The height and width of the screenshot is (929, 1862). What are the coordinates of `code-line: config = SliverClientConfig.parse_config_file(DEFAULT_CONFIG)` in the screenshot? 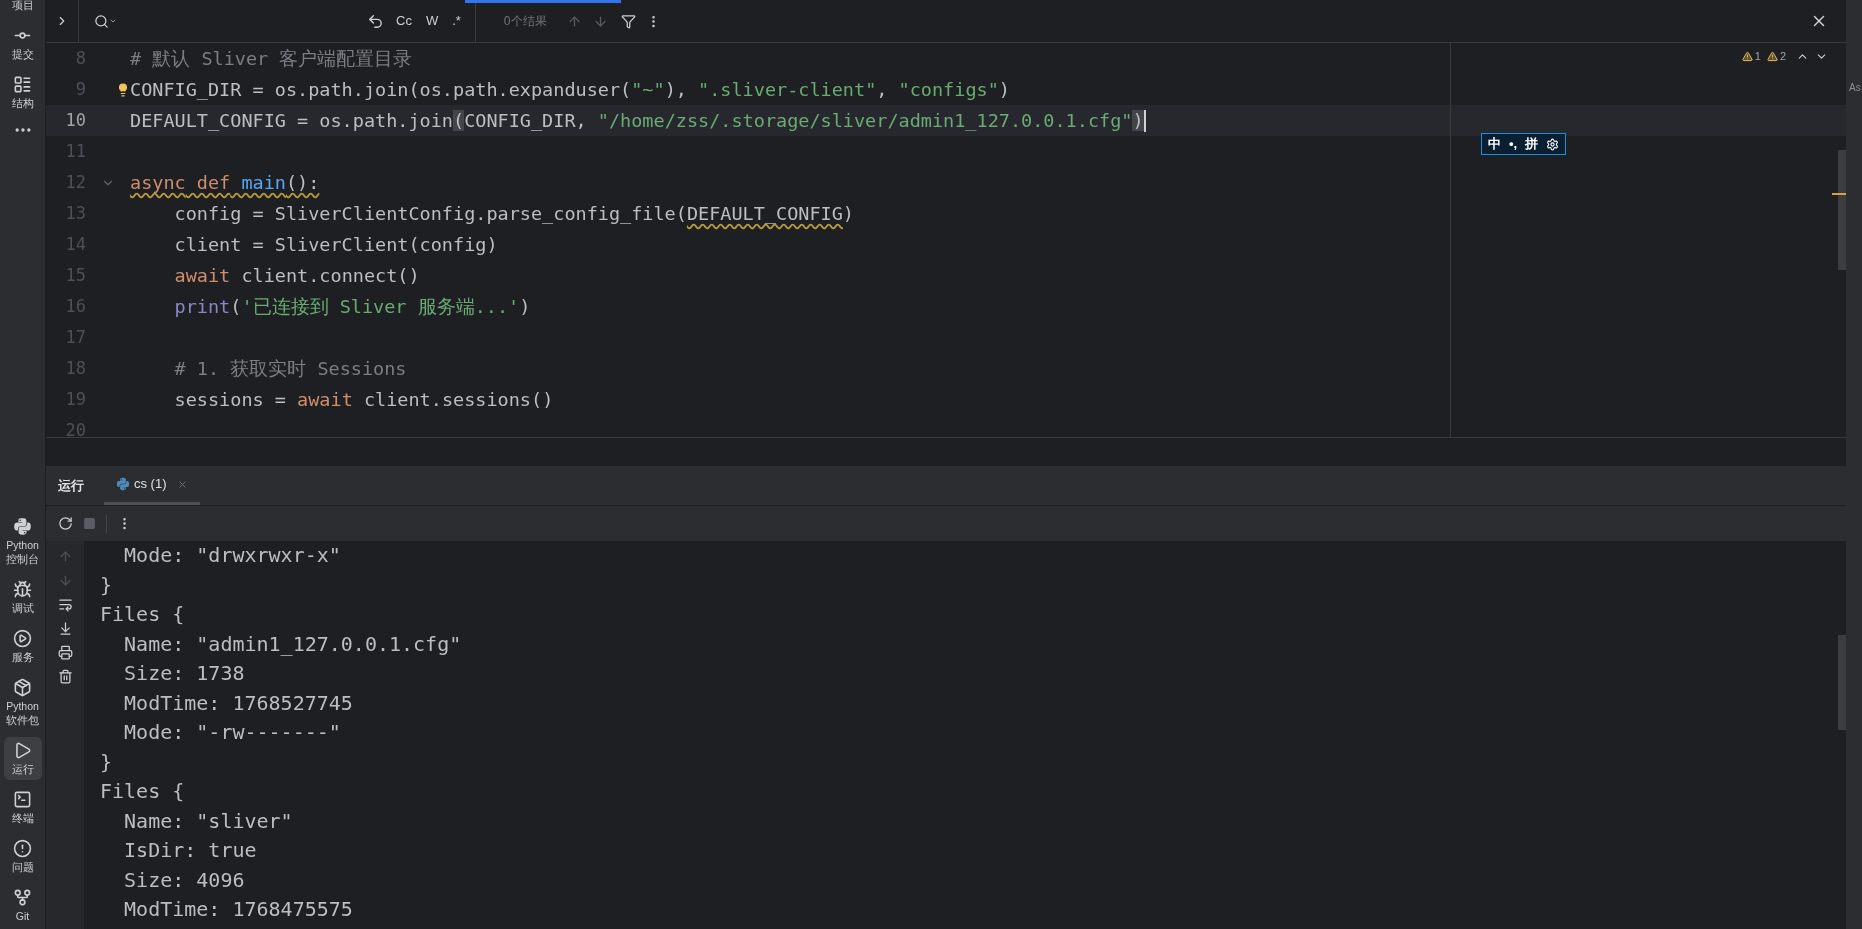 It's located at (513, 213).